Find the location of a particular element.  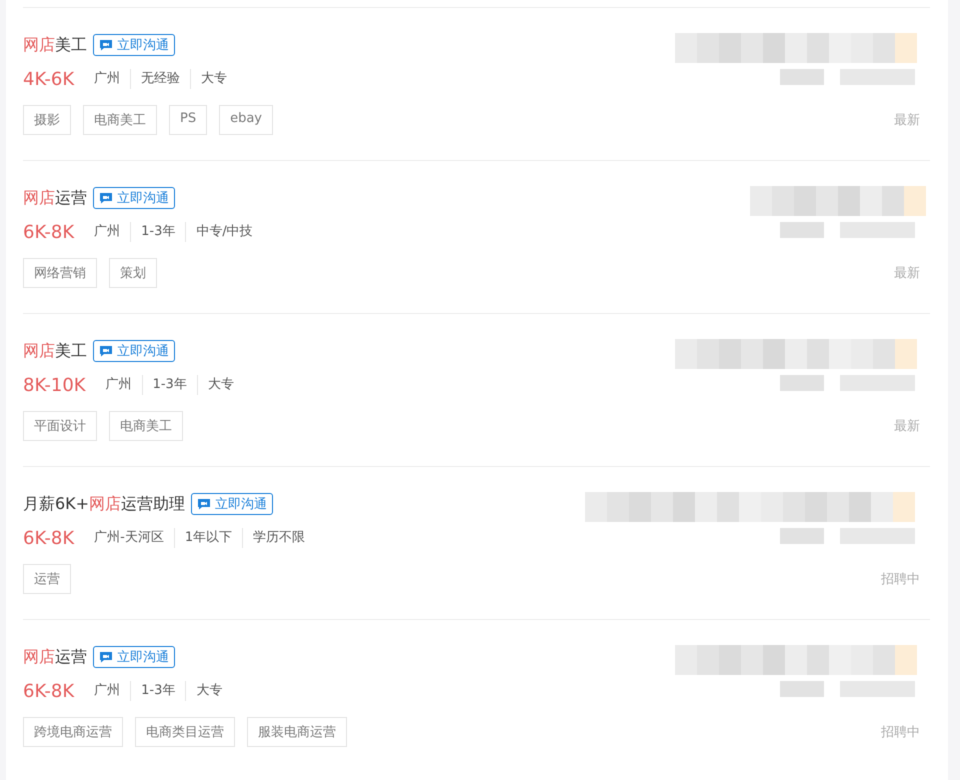

job-detail: 中专/中技 is located at coordinates (224, 232).